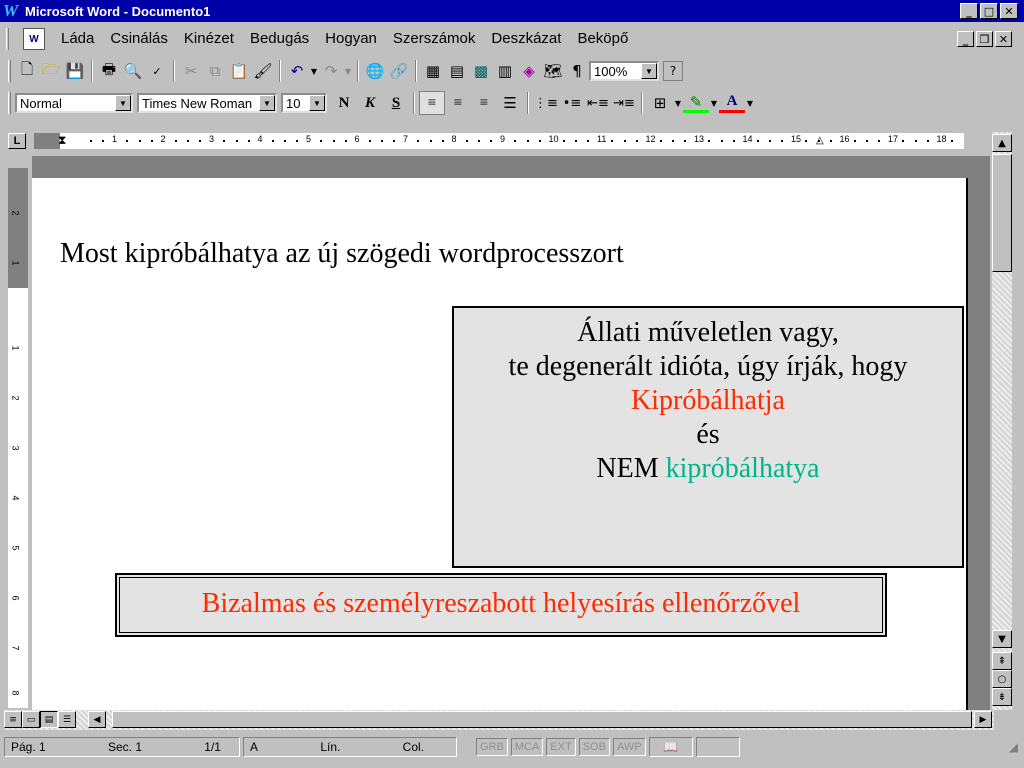  Describe the element at coordinates (696, 103) in the screenshot. I see `highlight-icon: ✎` at that location.